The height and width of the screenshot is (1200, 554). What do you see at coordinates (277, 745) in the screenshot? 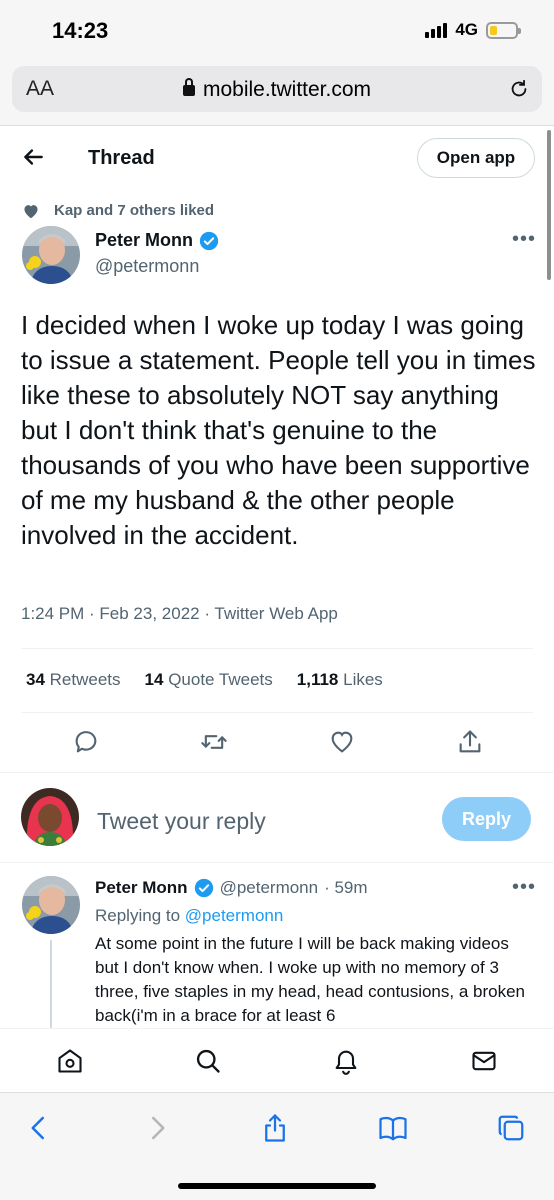
I see `tweet-actions` at bounding box center [277, 745].